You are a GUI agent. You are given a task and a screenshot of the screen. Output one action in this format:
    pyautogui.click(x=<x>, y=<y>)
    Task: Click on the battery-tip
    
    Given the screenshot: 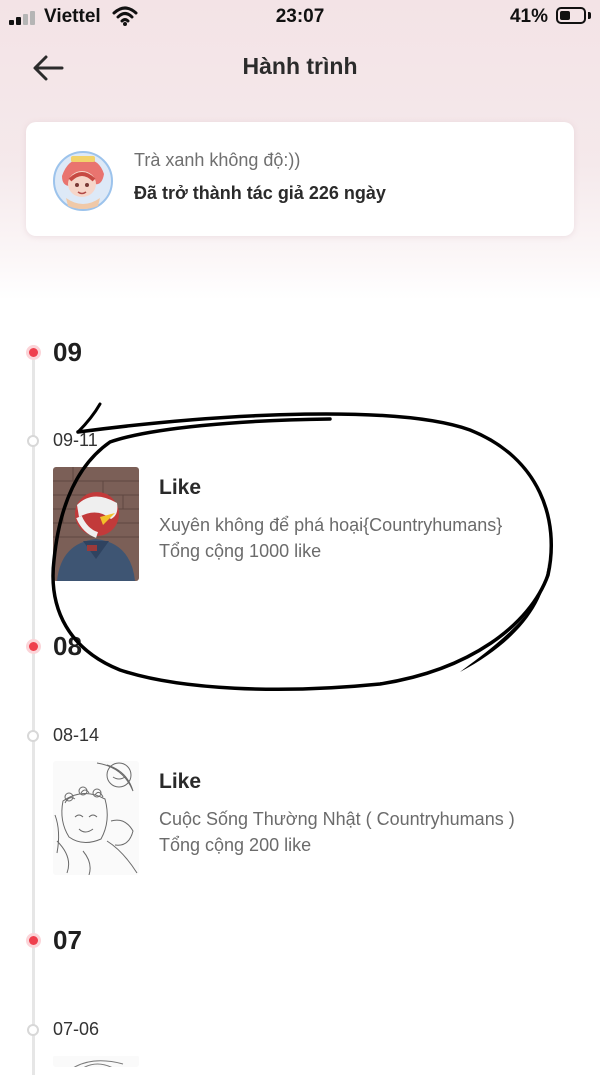 What is the action you would take?
    pyautogui.click(x=589, y=15)
    